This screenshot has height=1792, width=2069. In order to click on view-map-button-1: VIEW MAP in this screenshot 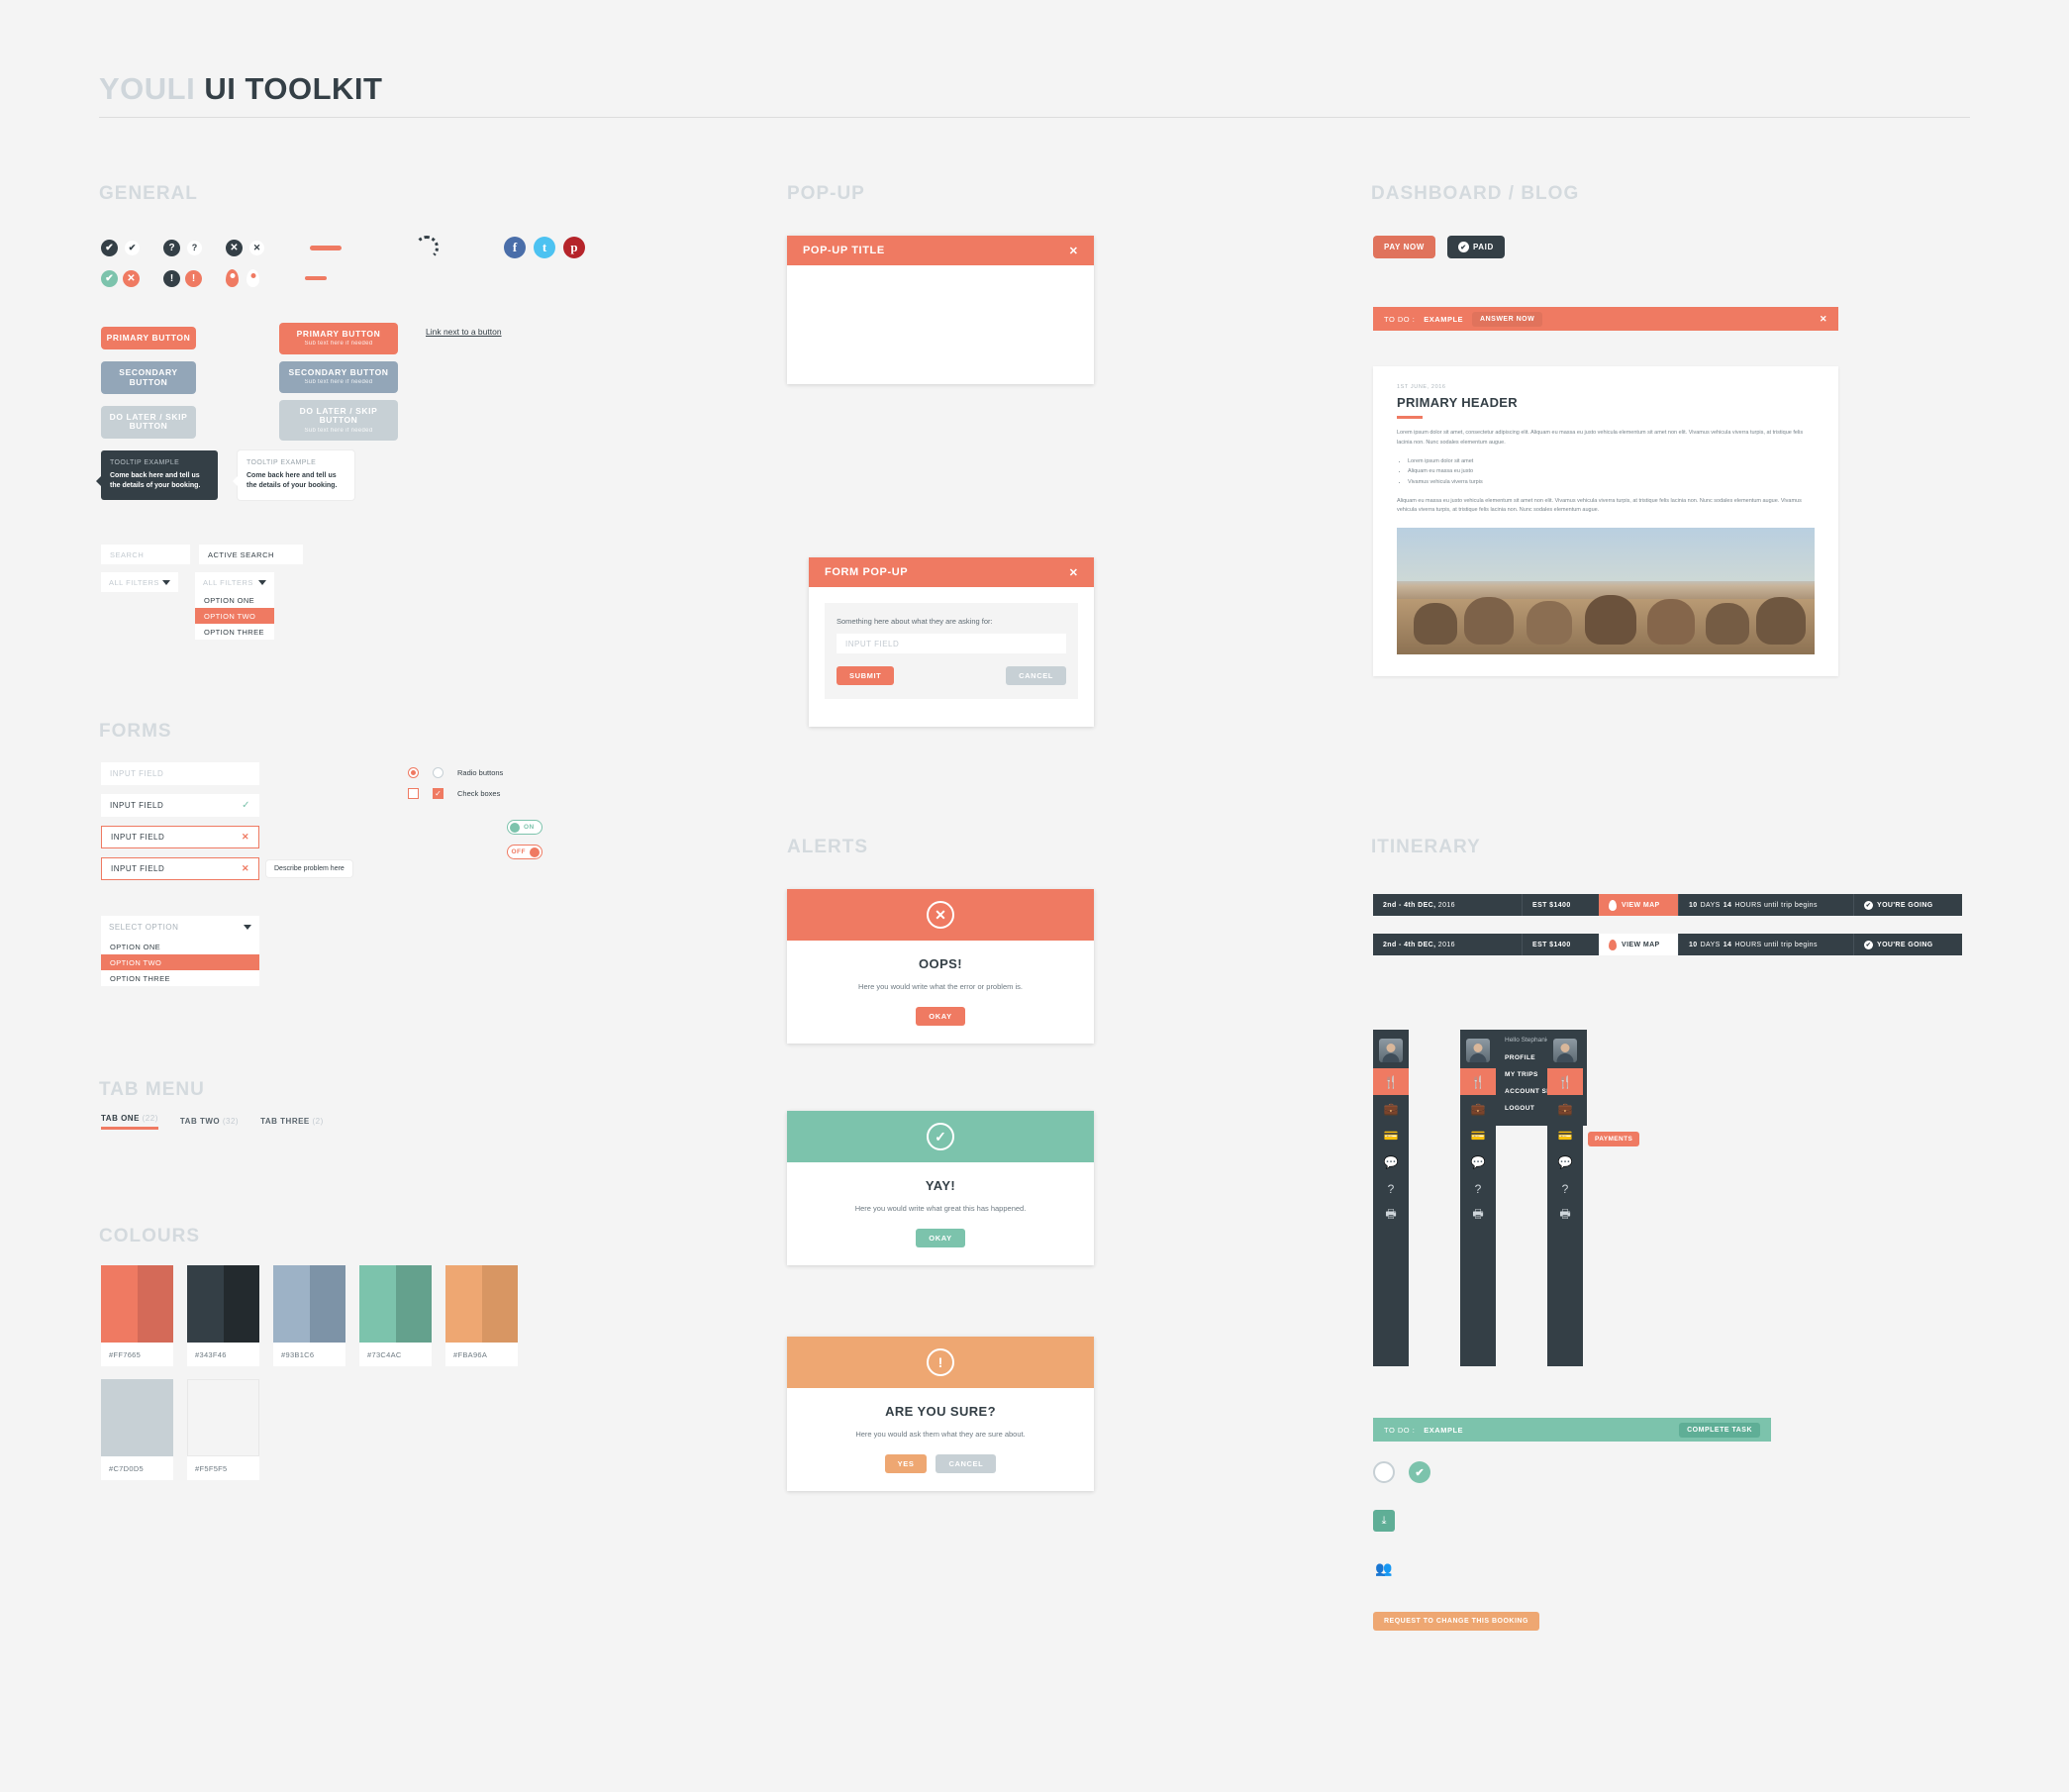, I will do `click(1638, 905)`.